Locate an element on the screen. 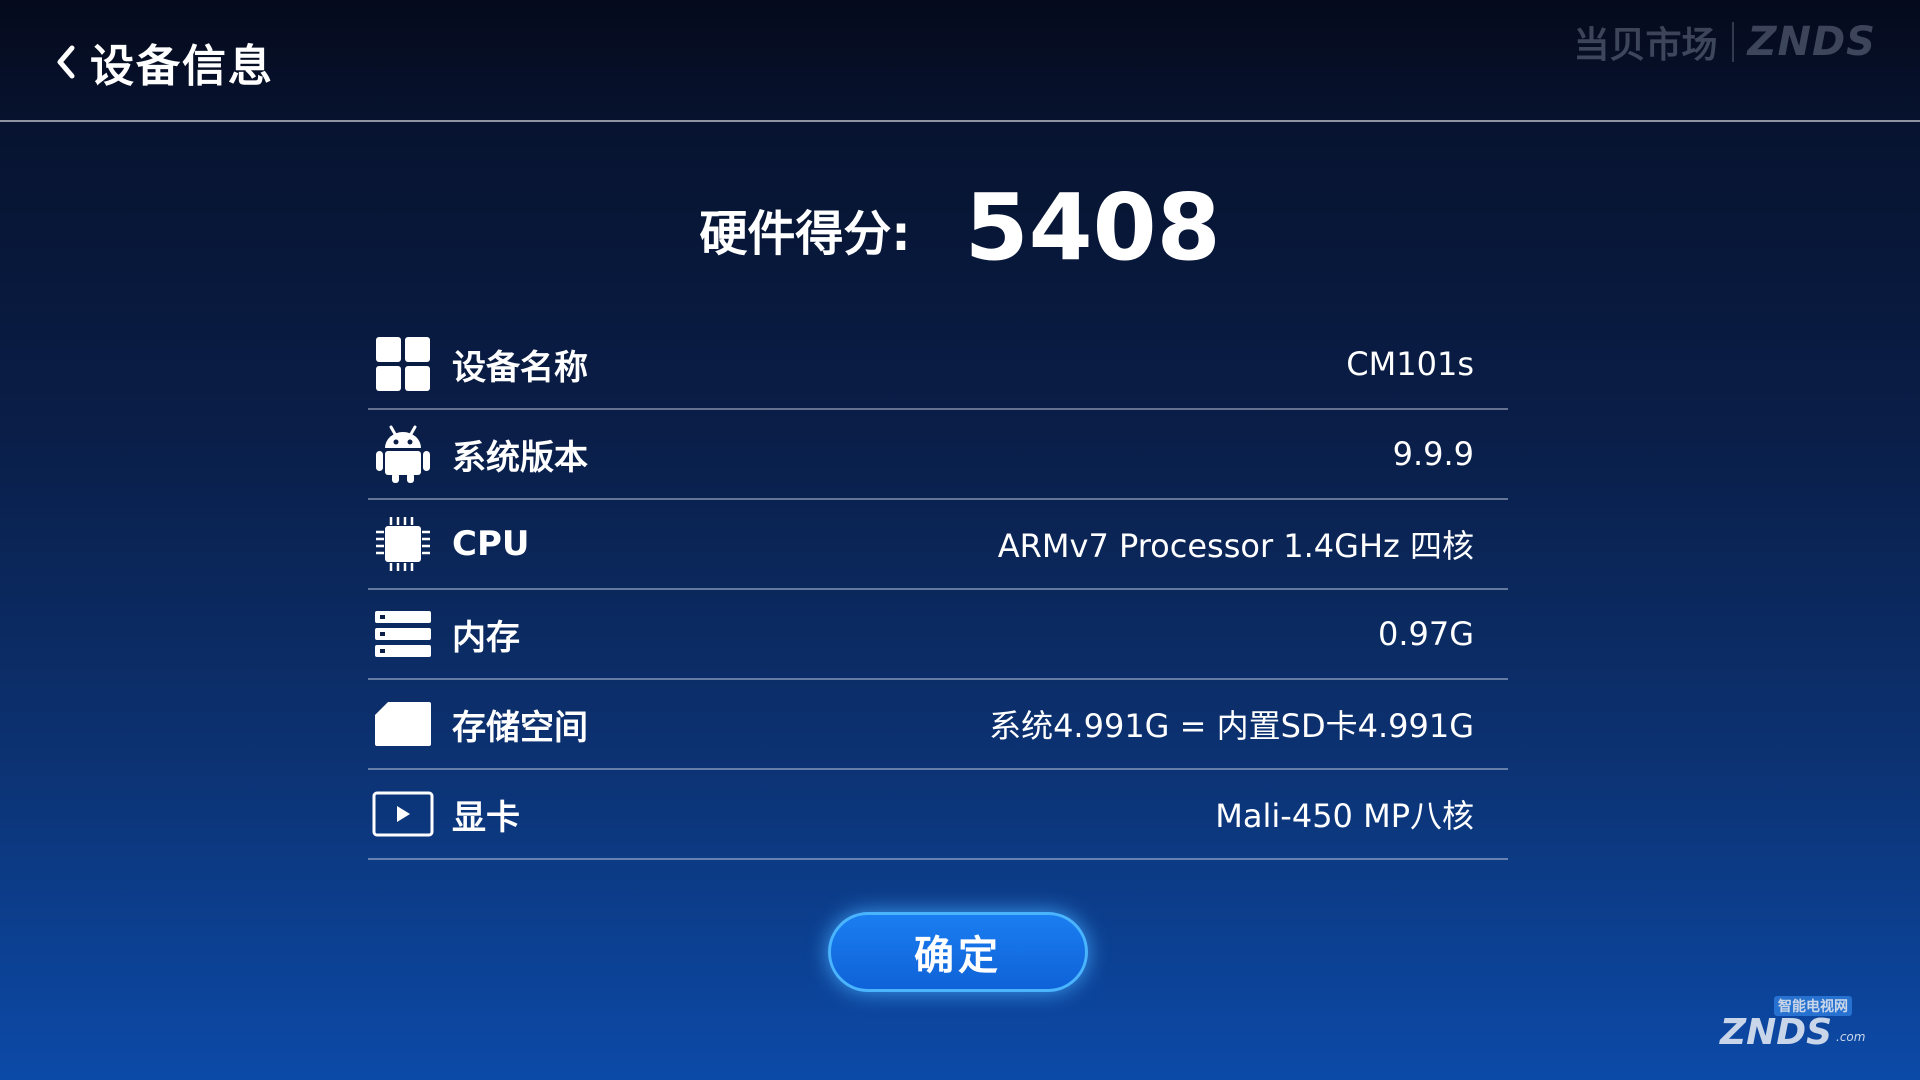  info-value: 9.9.9 is located at coordinates (1433, 454).